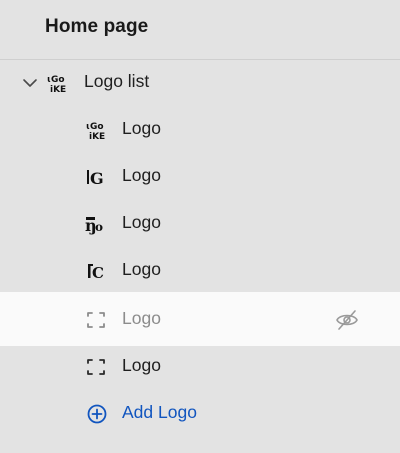 The width and height of the screenshot is (400, 453). I want to click on logo-image-thumbnail-icon: G, so click(96, 177).